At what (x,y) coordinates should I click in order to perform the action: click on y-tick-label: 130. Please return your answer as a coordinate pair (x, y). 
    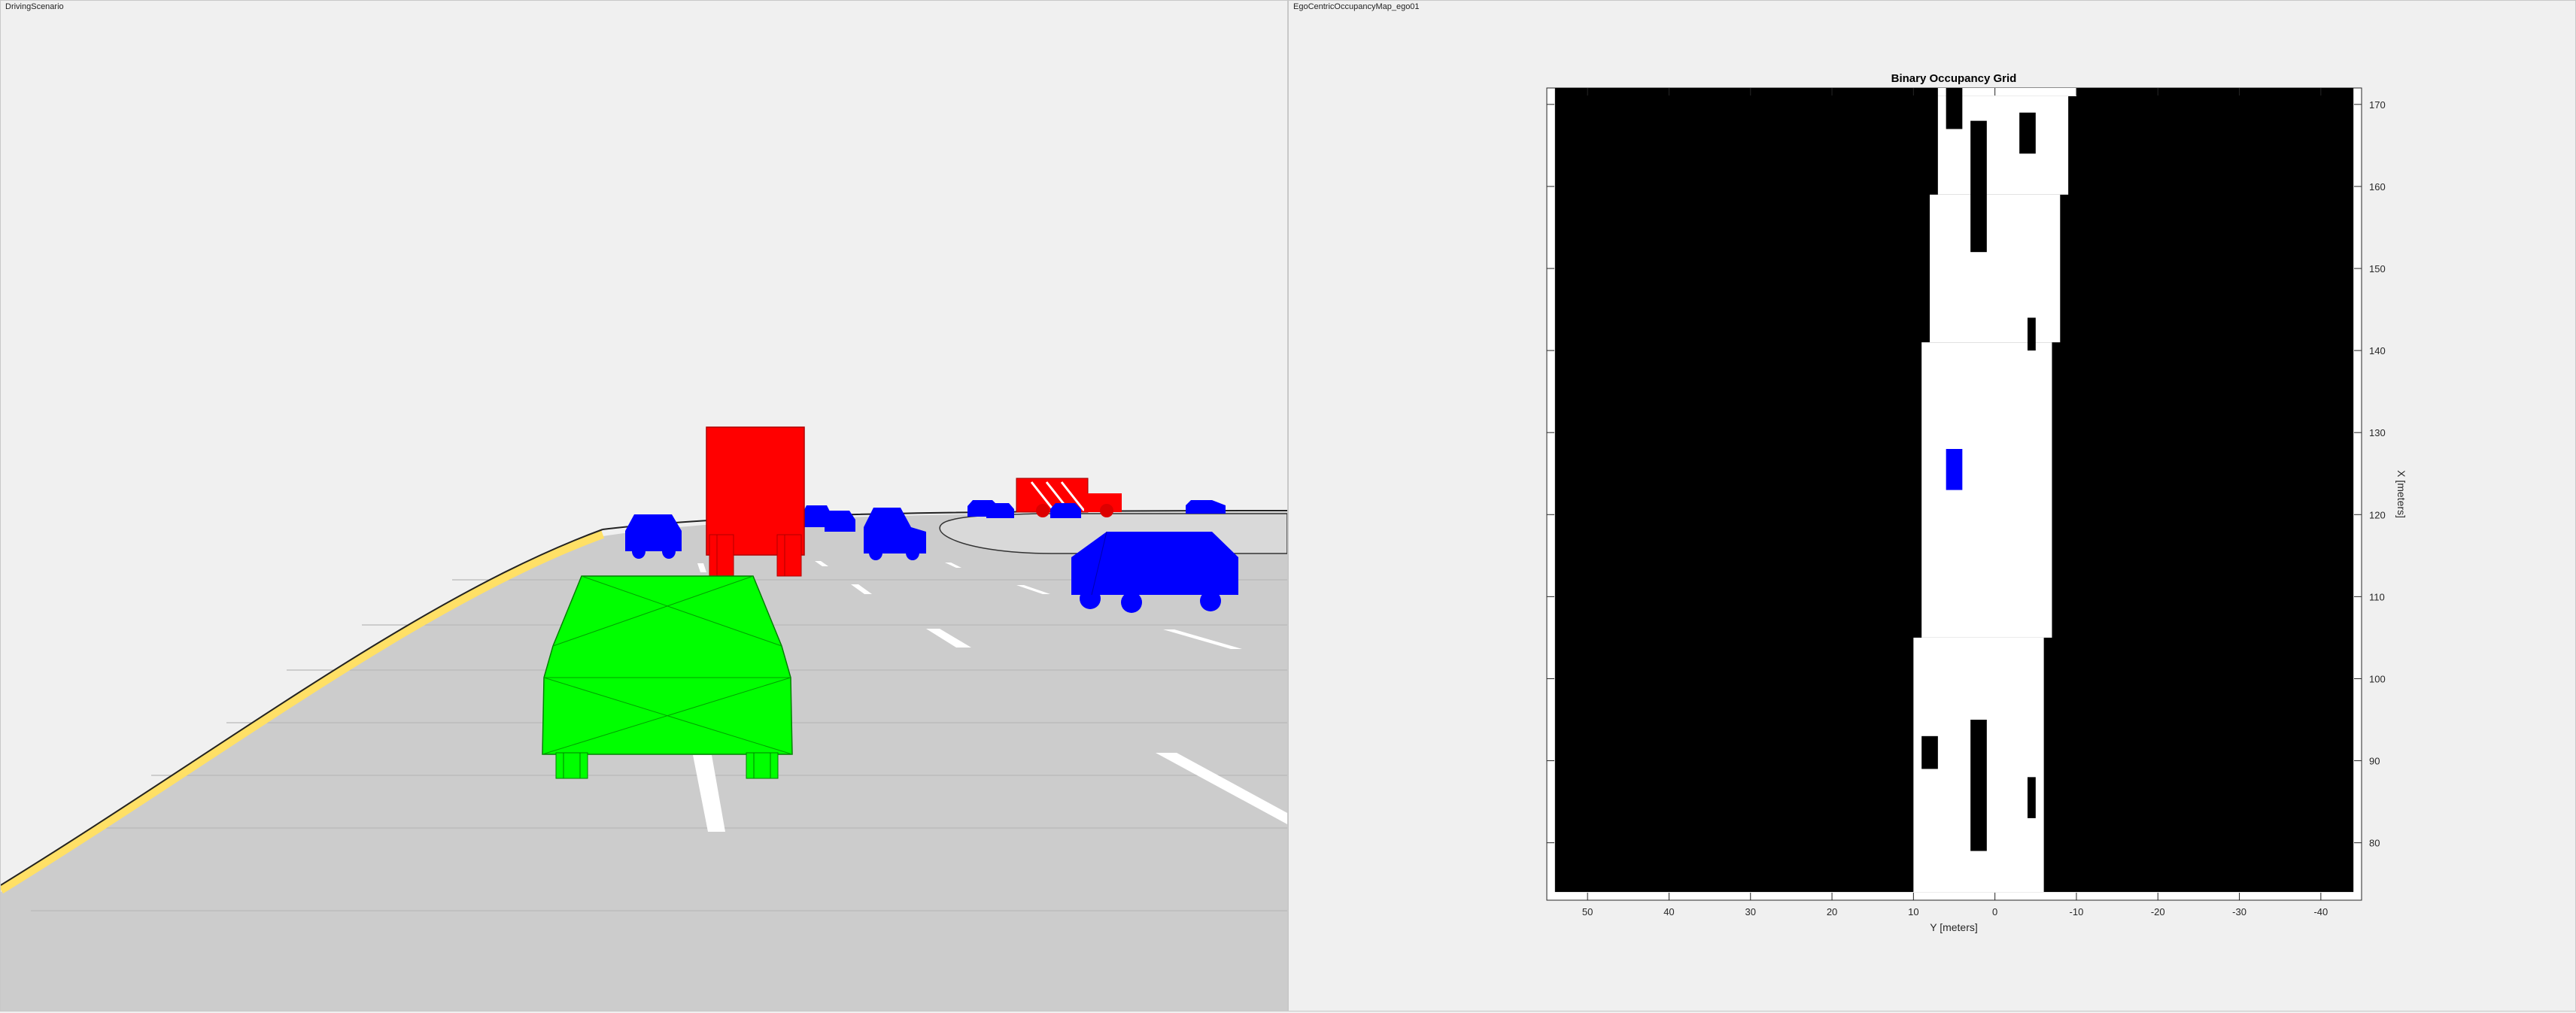
    Looking at the image, I should click on (2377, 433).